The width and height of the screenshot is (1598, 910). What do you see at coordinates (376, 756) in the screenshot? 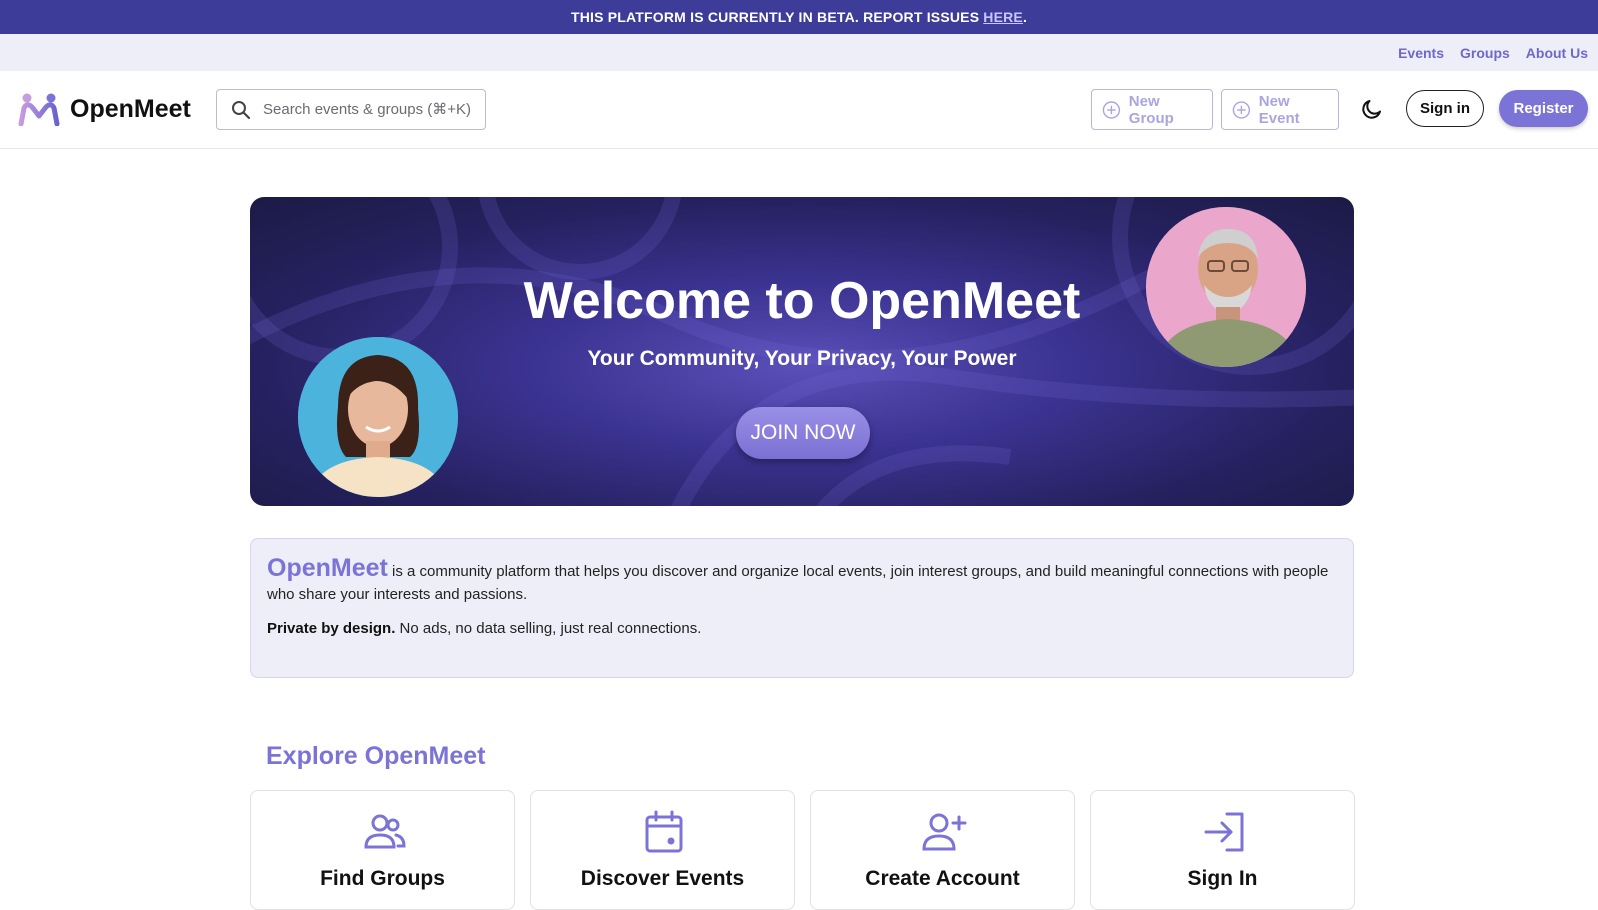
I see `explore-title: Explore OpenMeet` at bounding box center [376, 756].